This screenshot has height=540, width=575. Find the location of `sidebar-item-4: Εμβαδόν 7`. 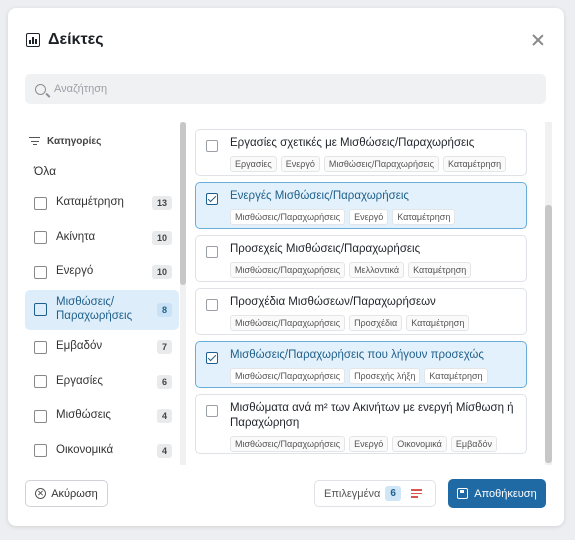

sidebar-item-4: Εμβαδόν 7 is located at coordinates (102, 347).